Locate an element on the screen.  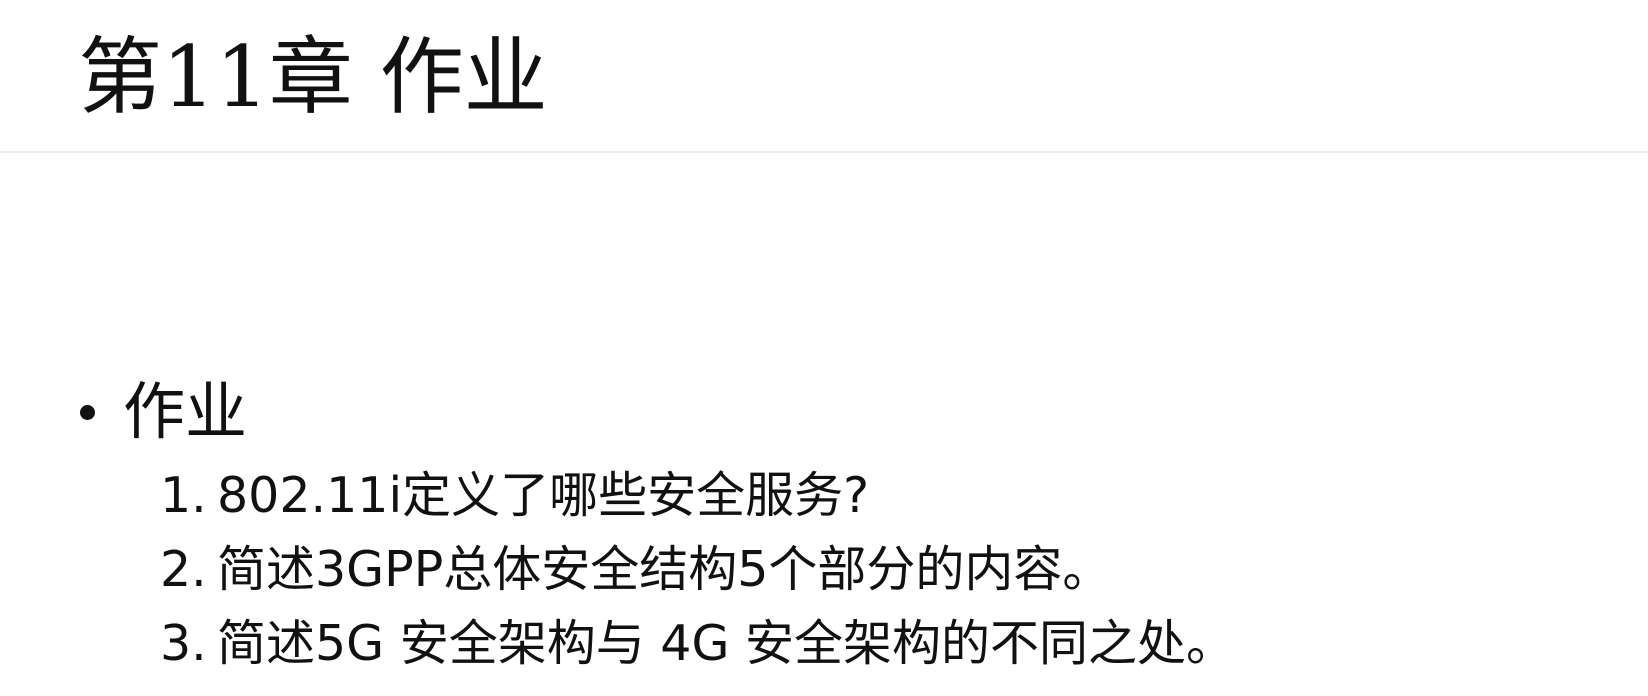
item-text: 简述3GPP总体安全结构5个部分的内容。 is located at coordinates (664, 569).